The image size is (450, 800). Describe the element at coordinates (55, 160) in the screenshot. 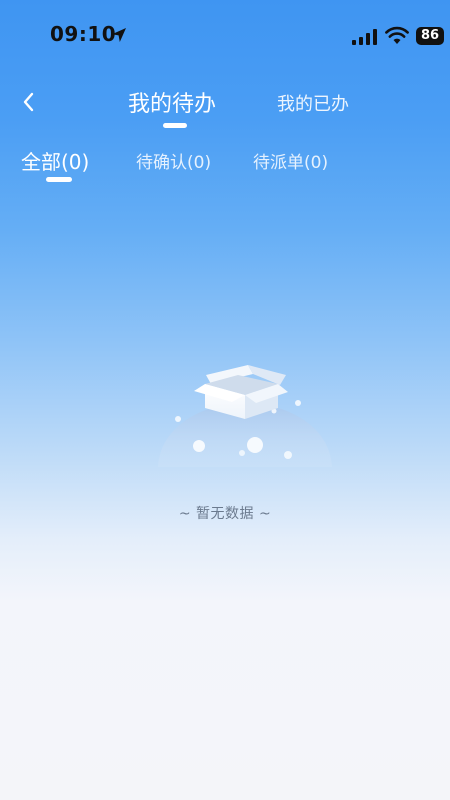

I see `subtab-all: 全部(0)` at that location.